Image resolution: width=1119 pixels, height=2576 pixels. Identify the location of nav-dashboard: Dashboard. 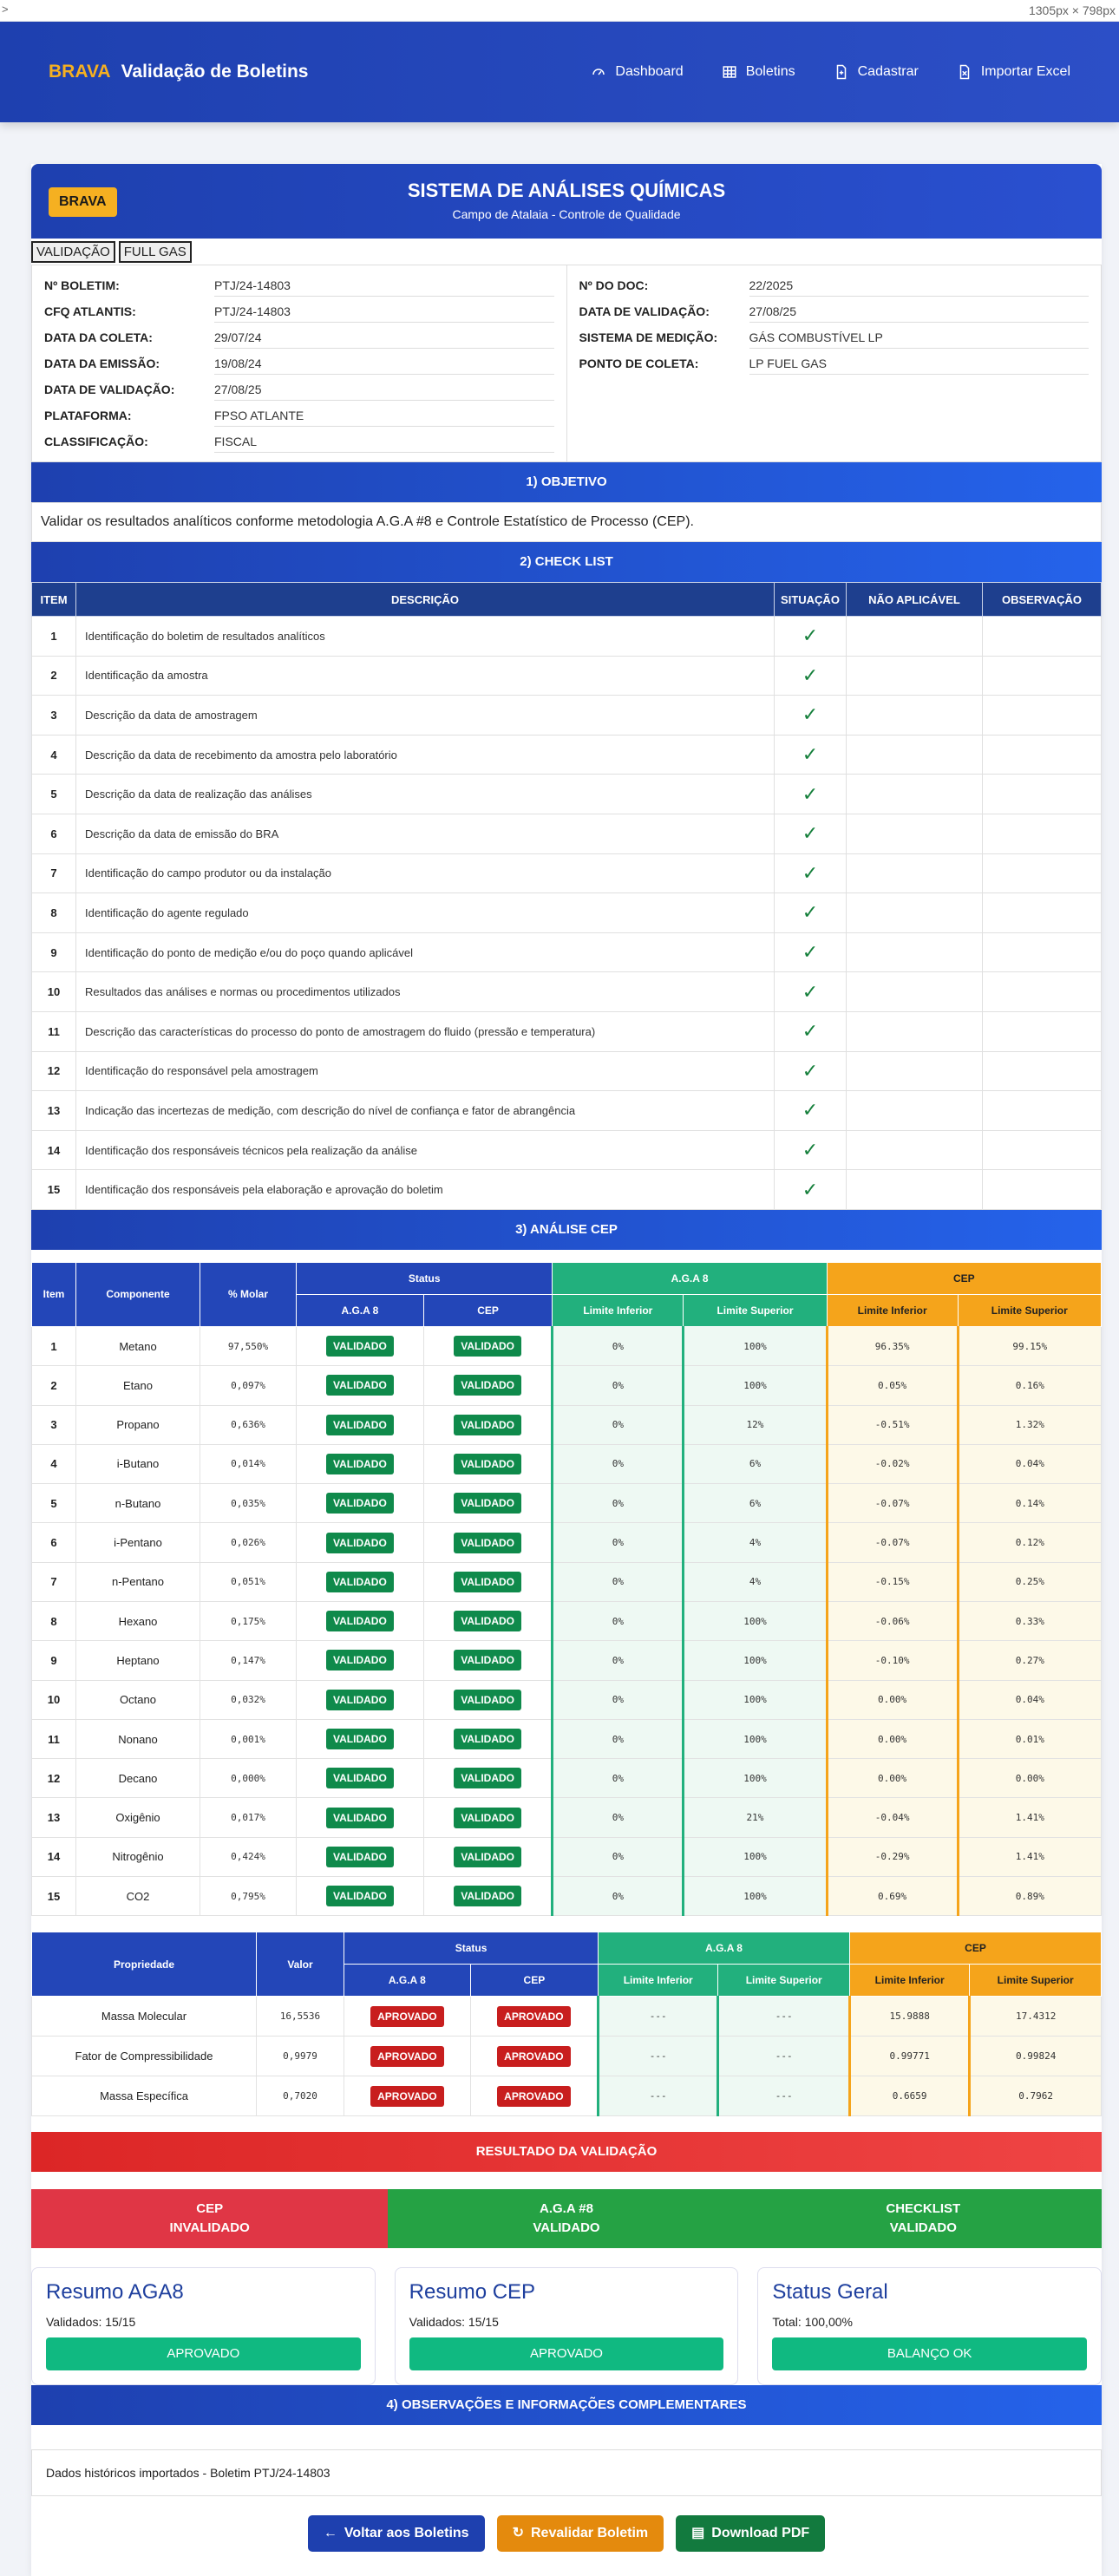
(638, 72).